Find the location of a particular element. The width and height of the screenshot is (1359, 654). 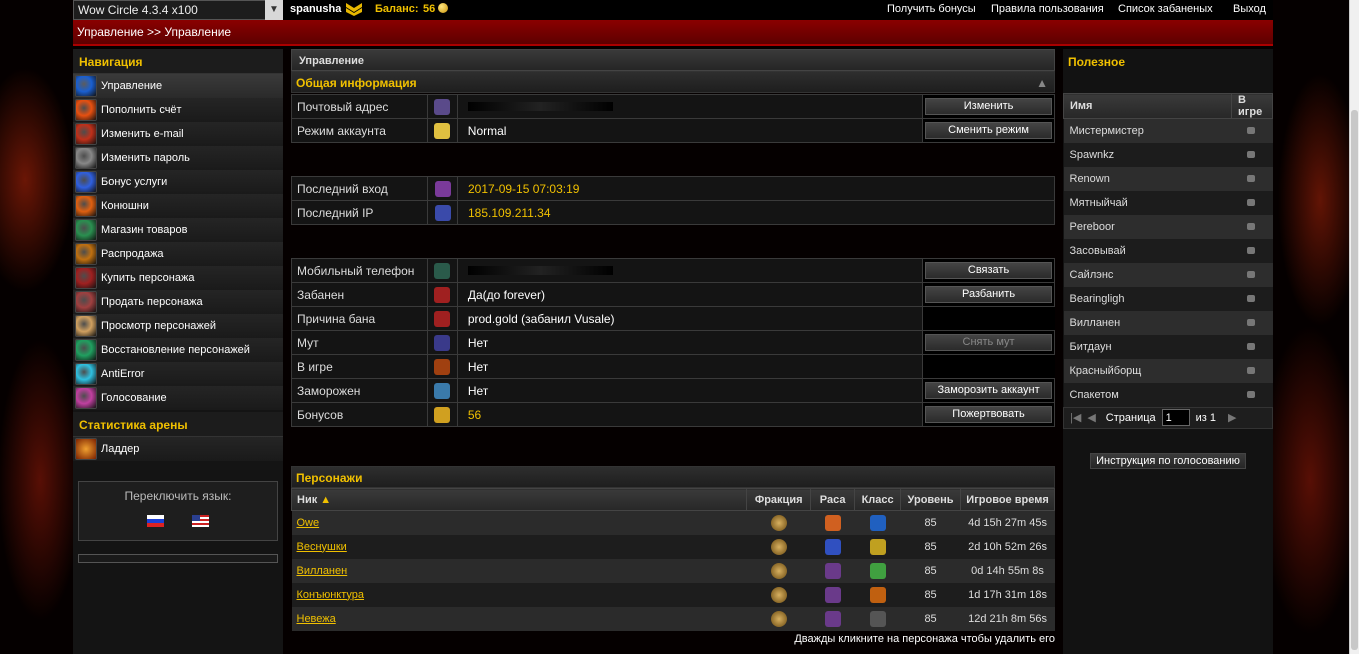

info-label: Режим аккаунта is located at coordinates (359, 130).